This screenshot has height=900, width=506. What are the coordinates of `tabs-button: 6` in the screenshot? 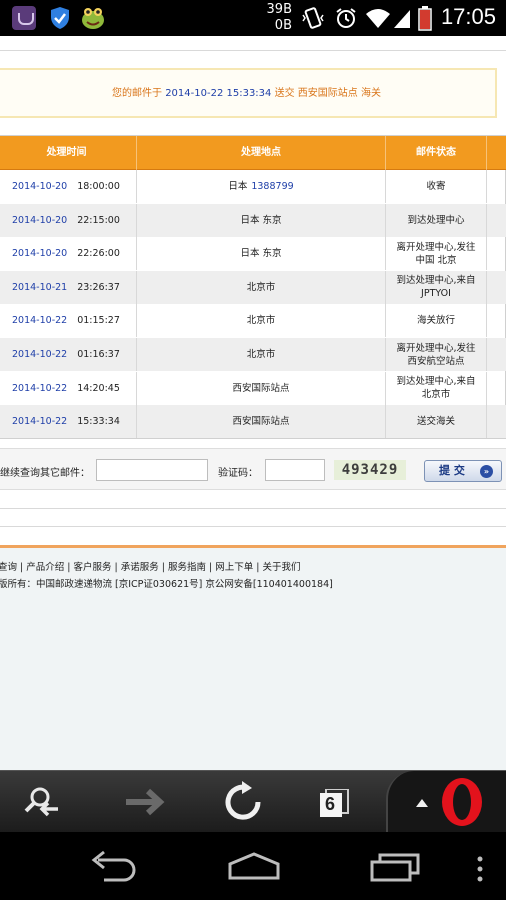 It's located at (335, 802).